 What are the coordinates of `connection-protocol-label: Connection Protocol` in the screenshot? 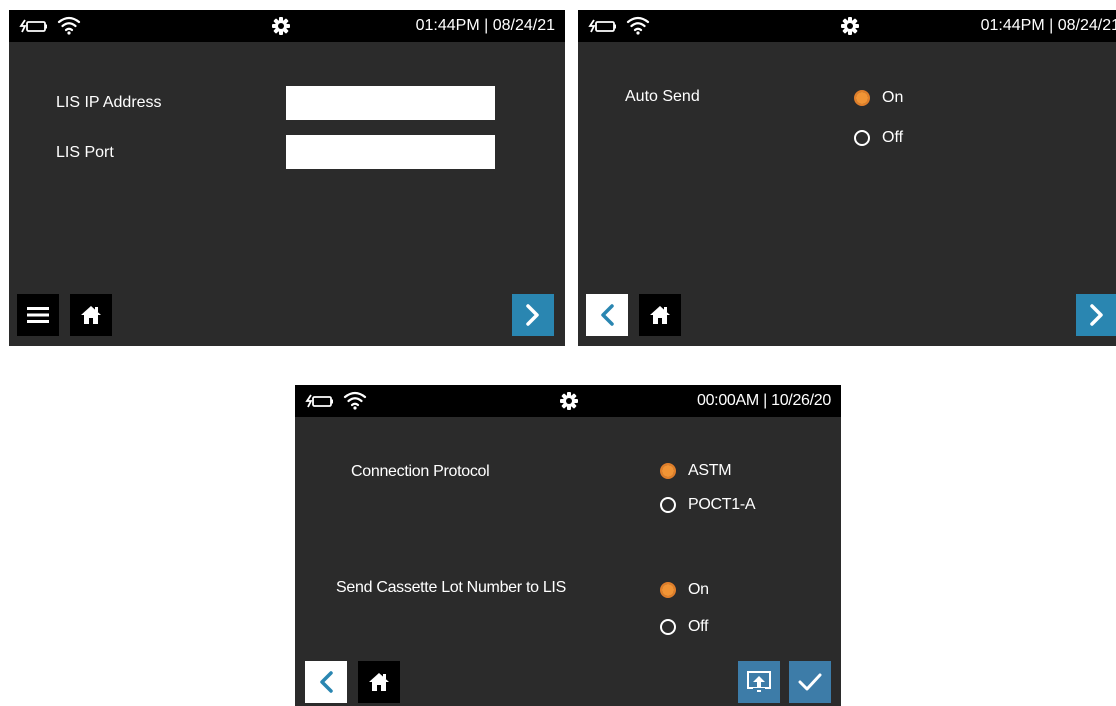 It's located at (420, 471).